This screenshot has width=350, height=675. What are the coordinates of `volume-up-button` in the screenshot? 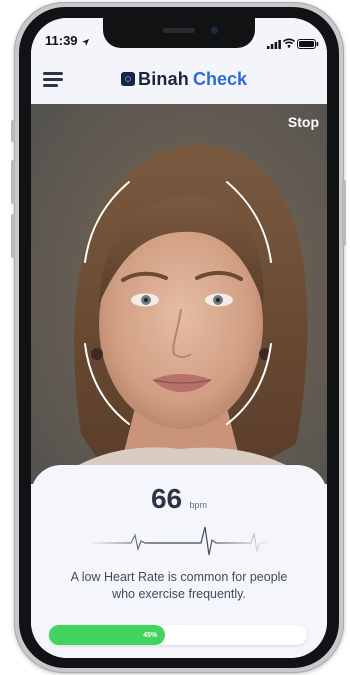 It's located at (13, 182).